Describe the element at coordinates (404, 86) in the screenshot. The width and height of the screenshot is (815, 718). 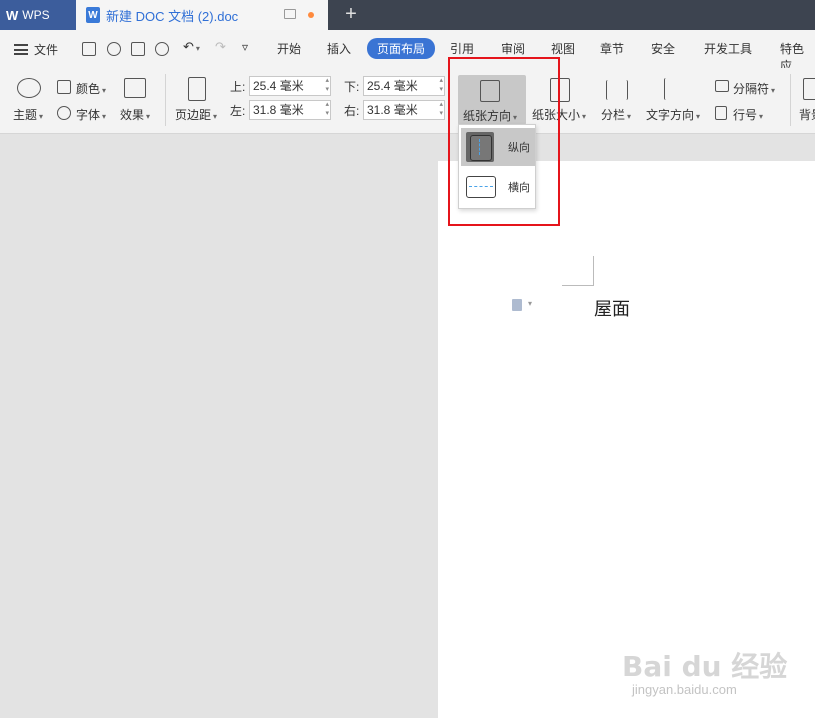
I see `bottom-margin-input: 25.4 毫米` at that location.